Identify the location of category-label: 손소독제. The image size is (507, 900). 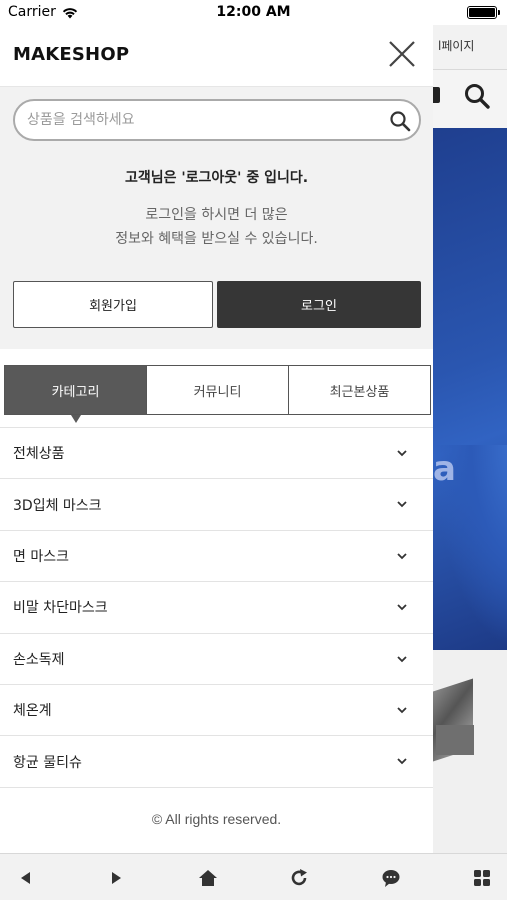
(39, 659).